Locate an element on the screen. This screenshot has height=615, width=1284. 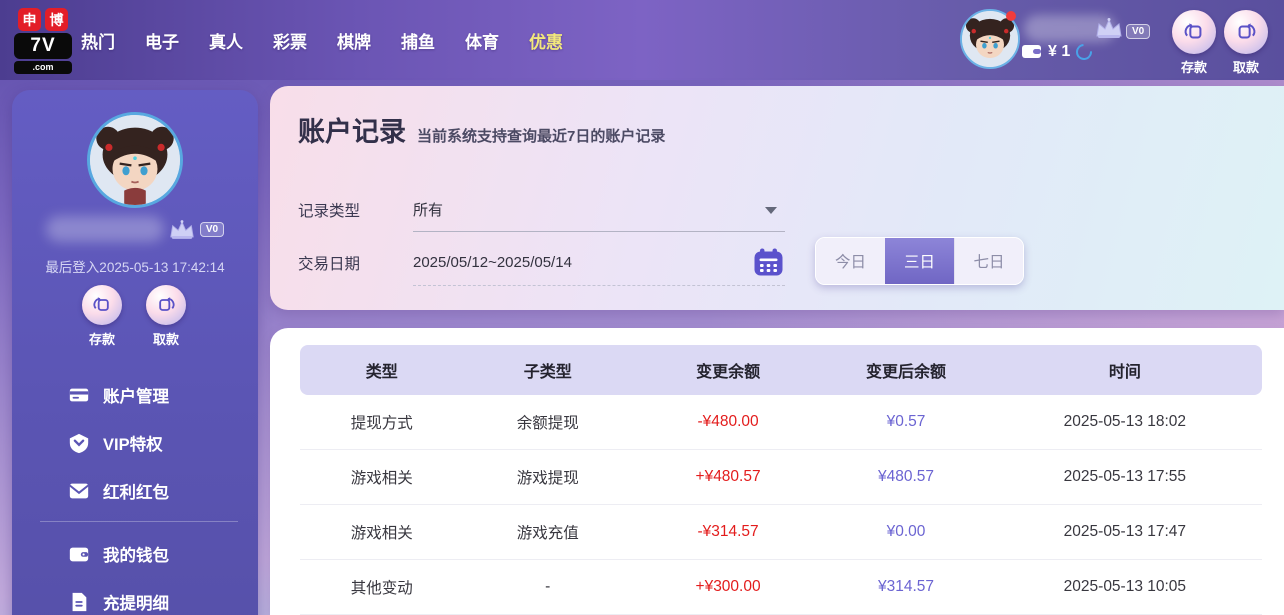
sidebar-withdraw-button: 取款 is located at coordinates (166, 316).